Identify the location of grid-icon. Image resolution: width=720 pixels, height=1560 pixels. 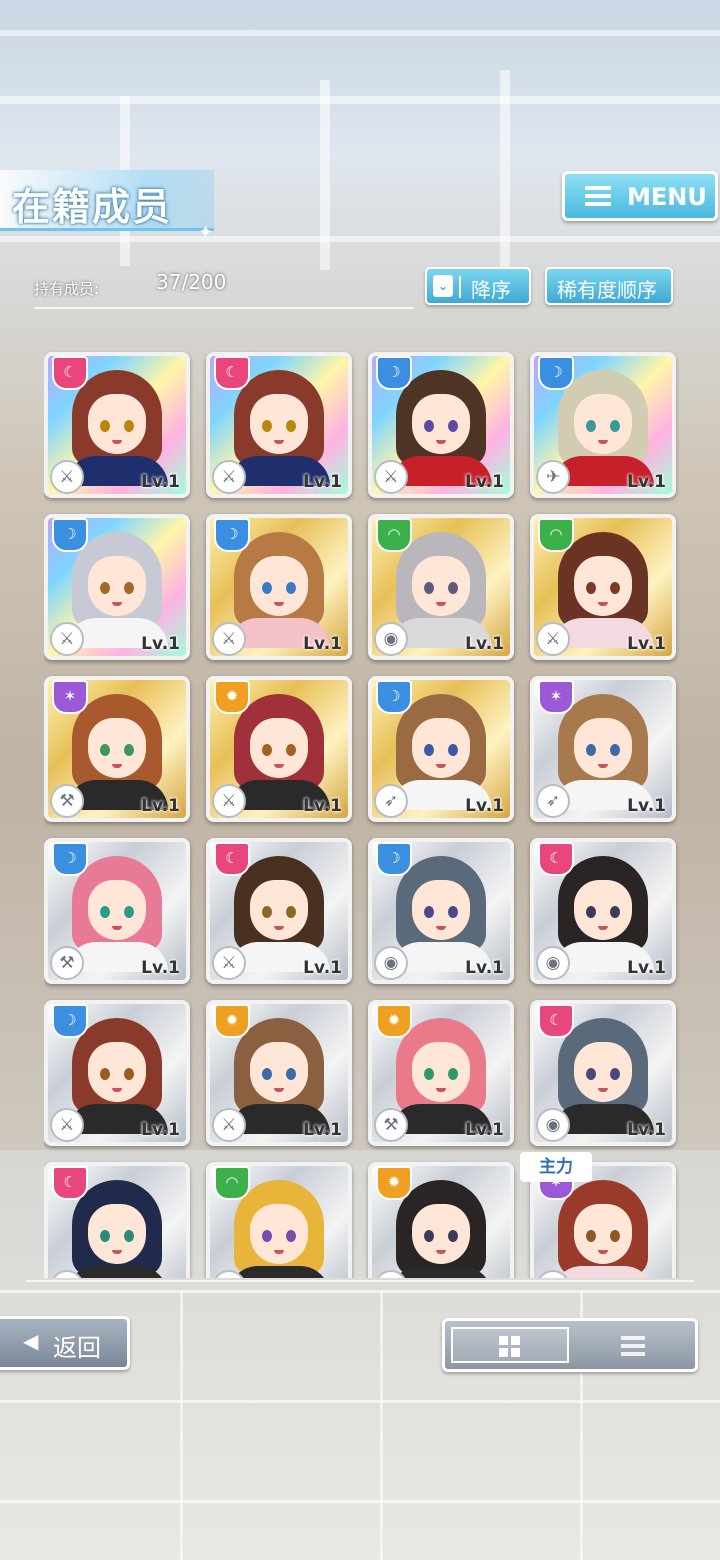
(510, 1347).